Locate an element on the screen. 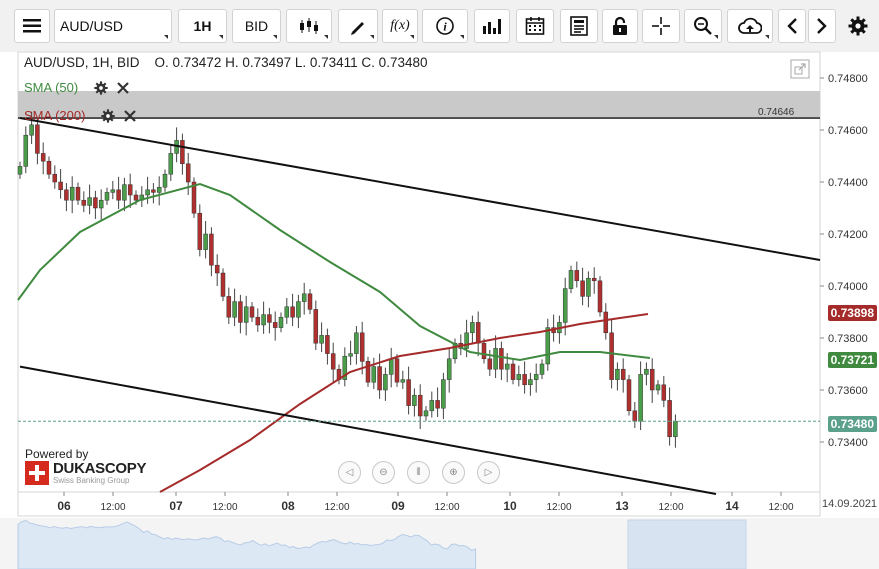 This screenshot has height=569, width=879. sma50-label-row: SMA (50) is located at coordinates (51, 87).